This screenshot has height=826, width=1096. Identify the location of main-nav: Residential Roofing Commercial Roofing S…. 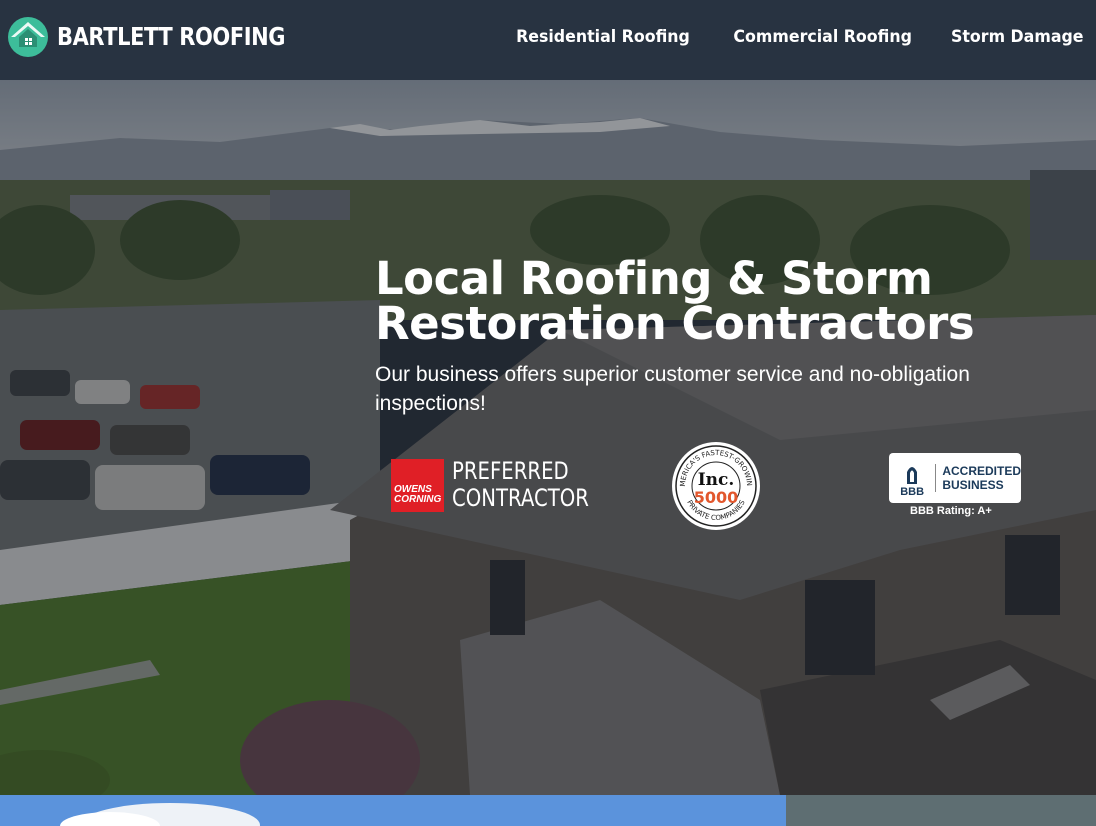
(778, 37).